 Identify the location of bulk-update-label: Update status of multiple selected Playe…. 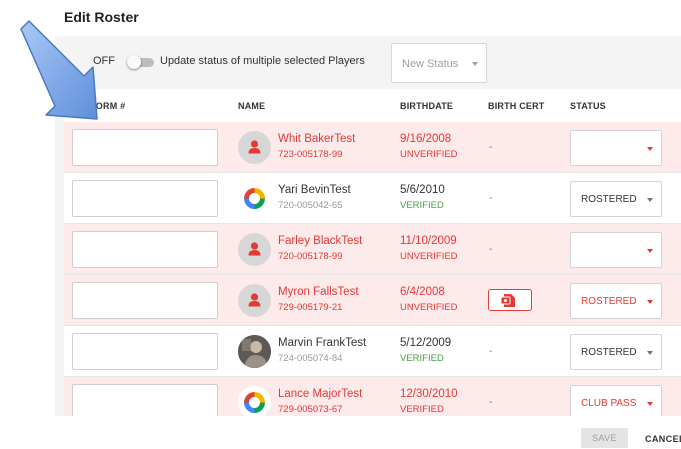
(262, 61).